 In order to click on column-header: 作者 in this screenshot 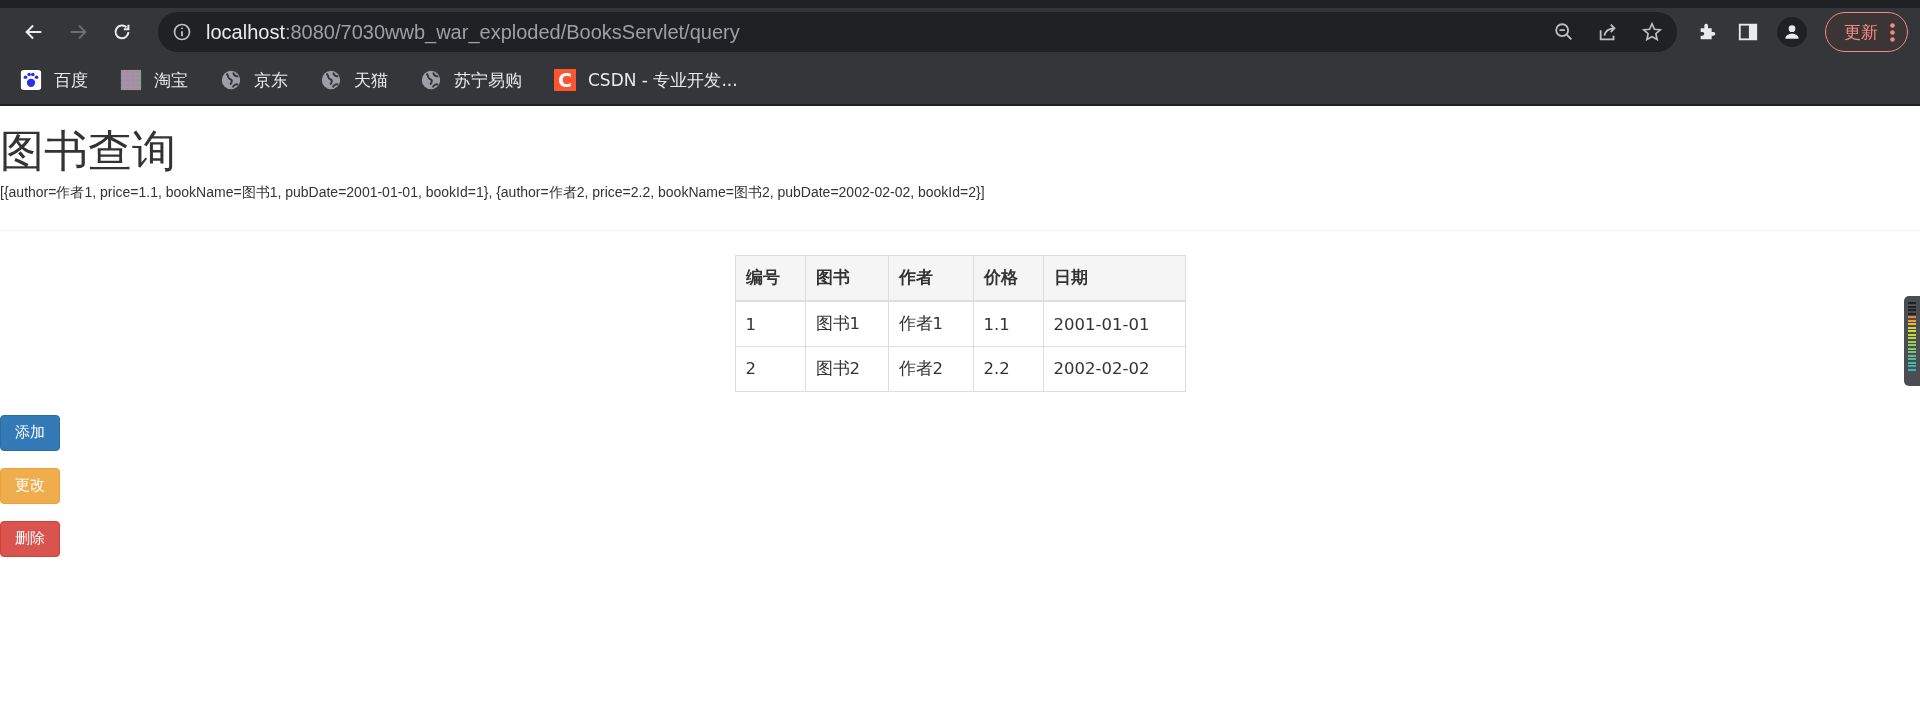, I will do `click(930, 278)`.